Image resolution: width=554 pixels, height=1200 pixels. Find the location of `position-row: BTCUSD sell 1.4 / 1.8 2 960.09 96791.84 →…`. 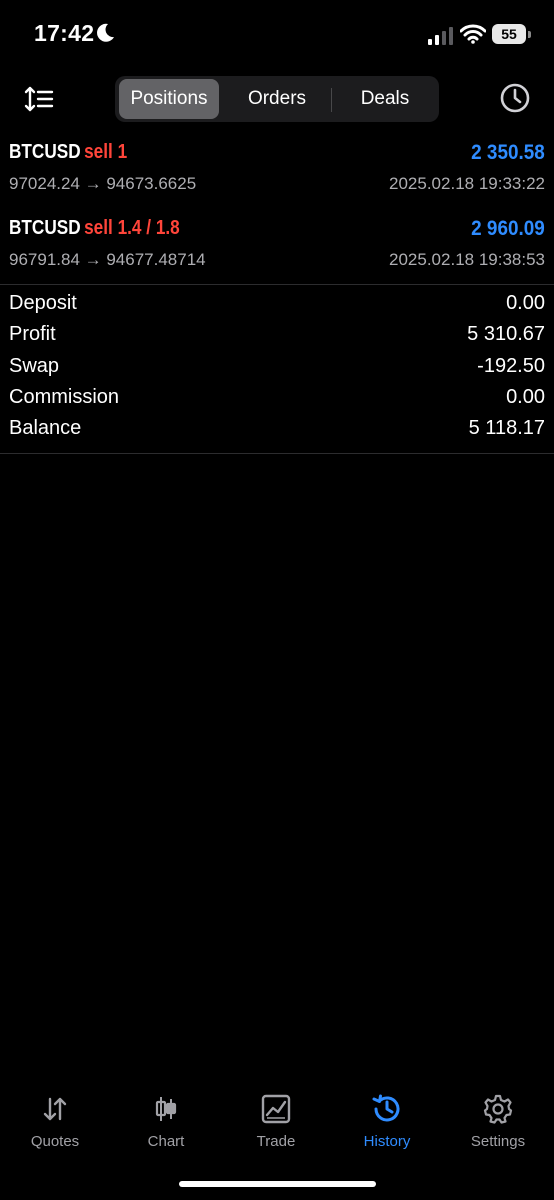

position-row: BTCUSD sell 1.4 / 1.8 2 960.09 96791.84 →… is located at coordinates (277, 247).